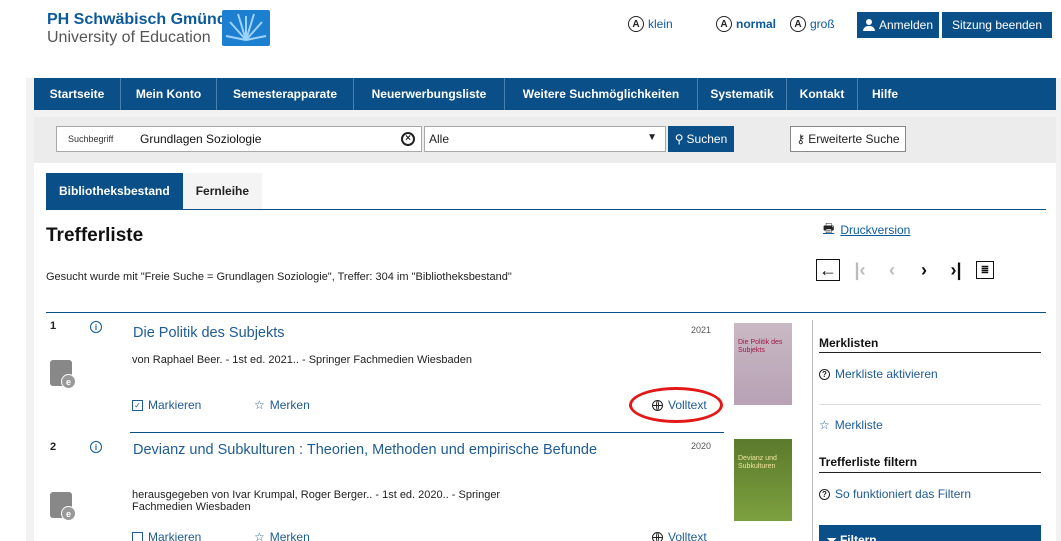 Image resolution: width=1061 pixels, height=541 pixels. Describe the element at coordinates (829, 228) in the screenshot. I see `printer-icon: 🖶` at that location.